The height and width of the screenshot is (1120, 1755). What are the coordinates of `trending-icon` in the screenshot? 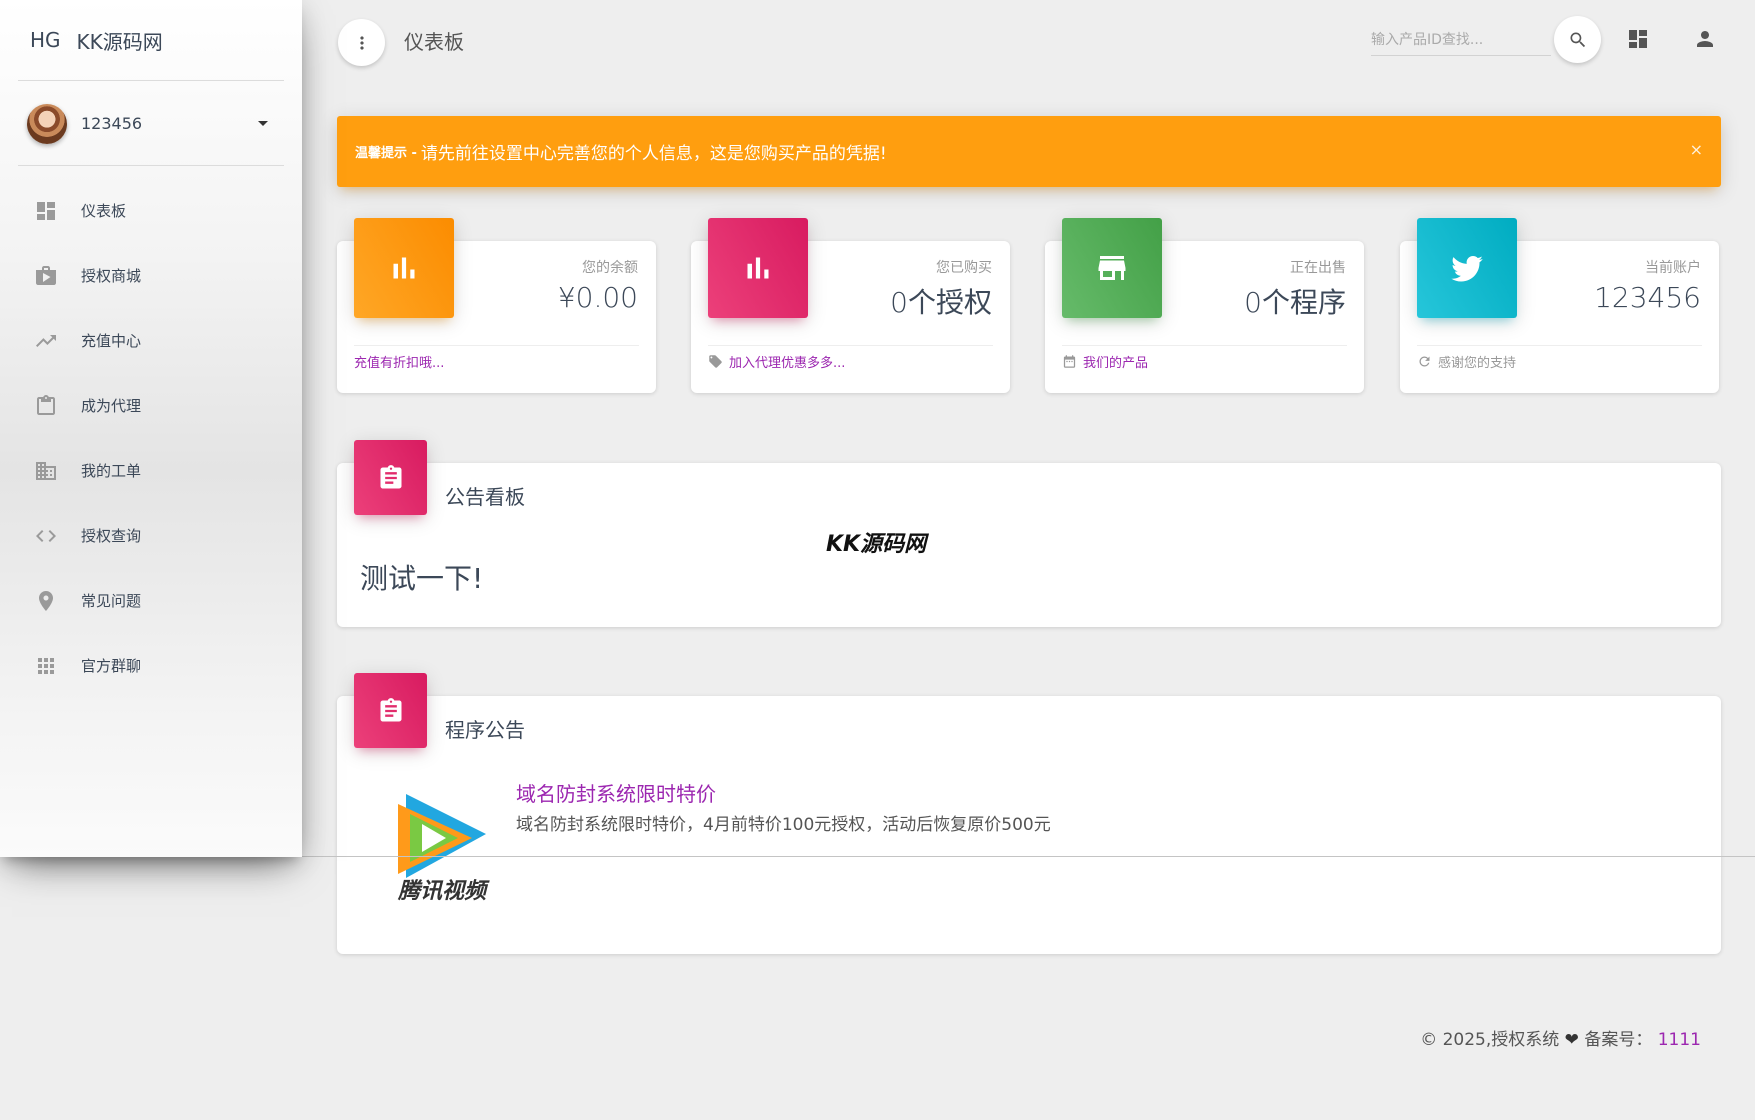 It's located at (46, 341).